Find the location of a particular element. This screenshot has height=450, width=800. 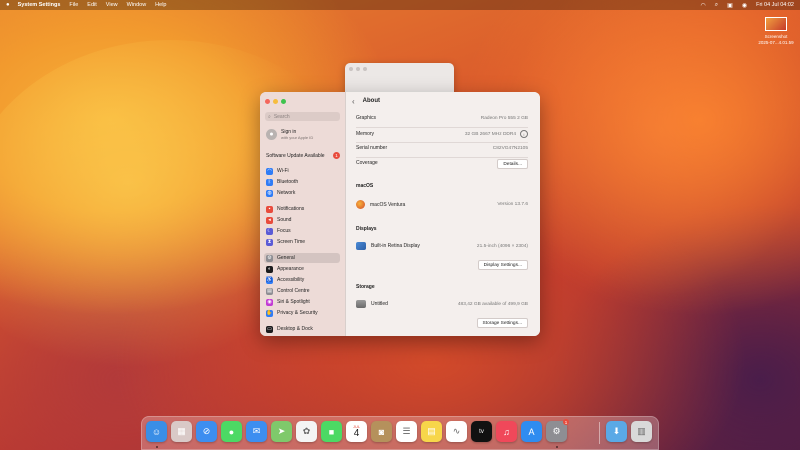

storage-section-title: Storage is located at coordinates (365, 287).